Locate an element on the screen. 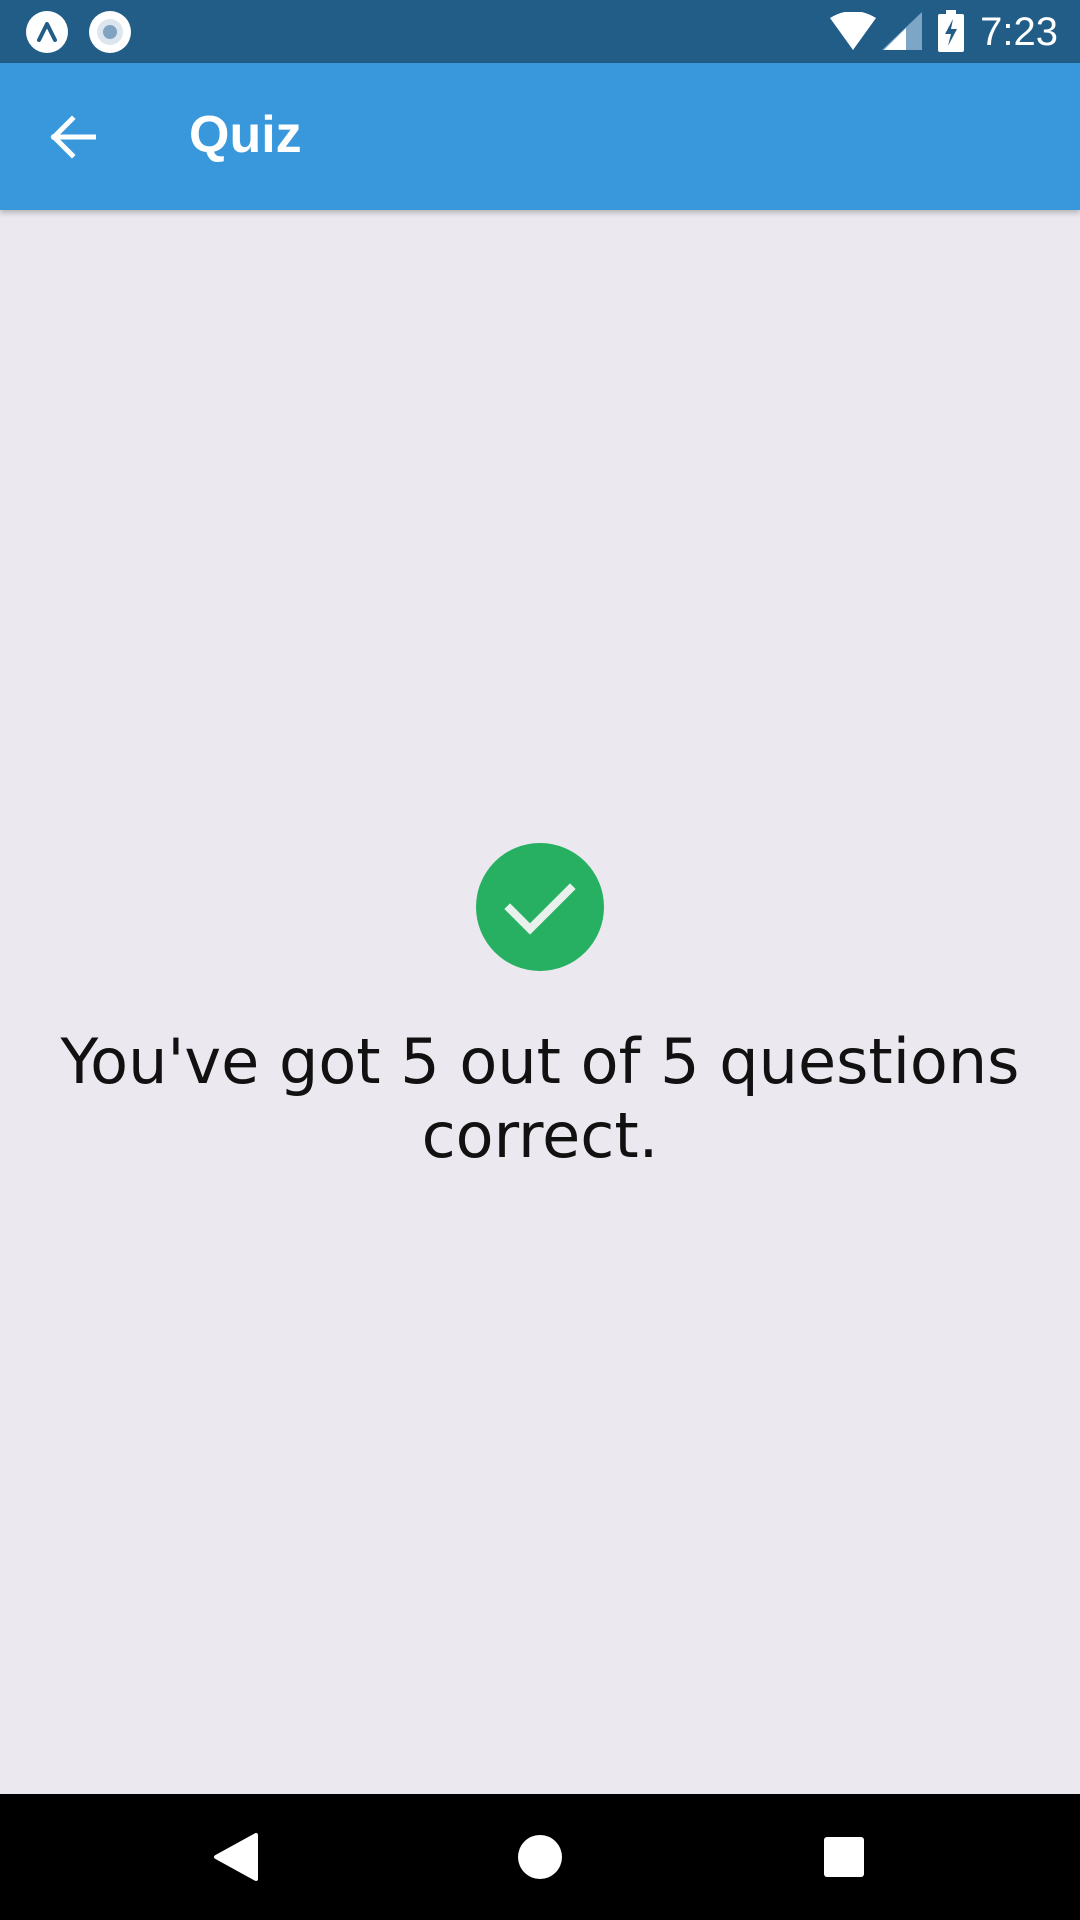 The image size is (1080, 1920). status-bar: 7:23 is located at coordinates (540, 31).